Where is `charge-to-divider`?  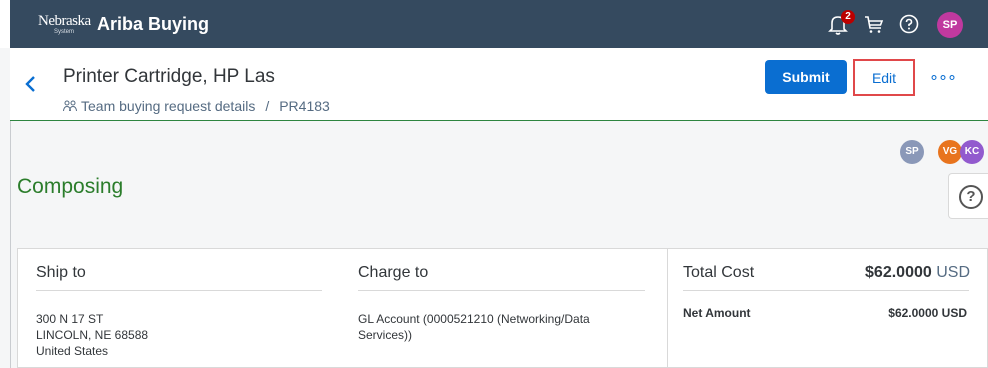
charge-to-divider is located at coordinates (501, 290).